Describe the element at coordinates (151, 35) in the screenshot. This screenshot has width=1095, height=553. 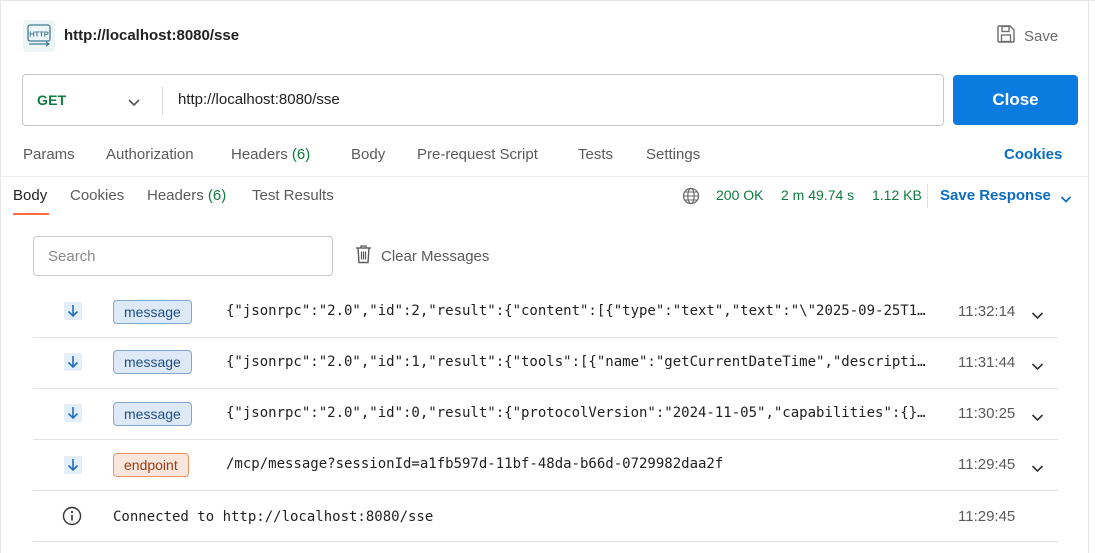
I see `request-title: http://localhost:8080/sse` at that location.